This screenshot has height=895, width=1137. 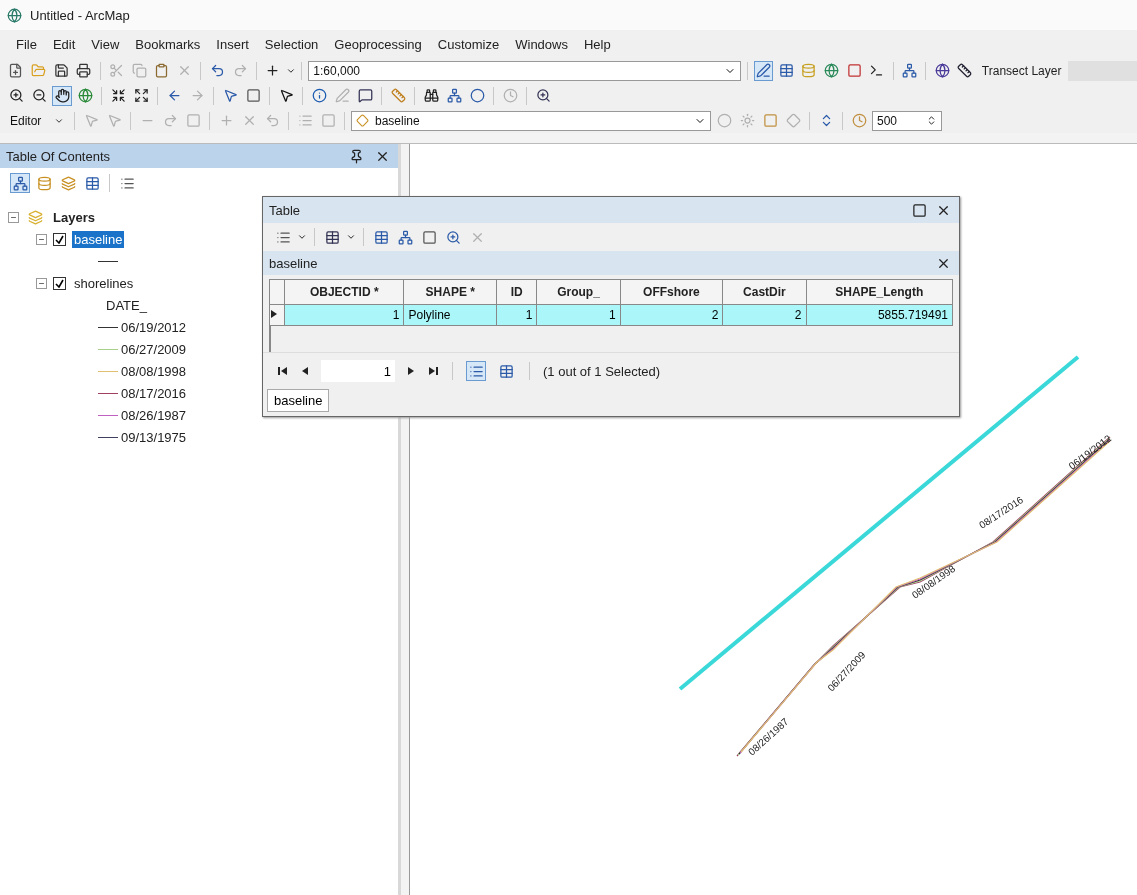 I want to click on menu-item: Customize, so click(x=468, y=44).